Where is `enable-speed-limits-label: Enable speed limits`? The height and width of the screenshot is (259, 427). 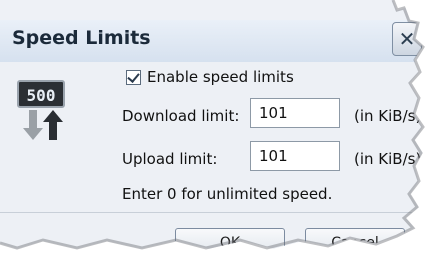
enable-speed-limits-label: Enable speed limits is located at coordinates (220, 77).